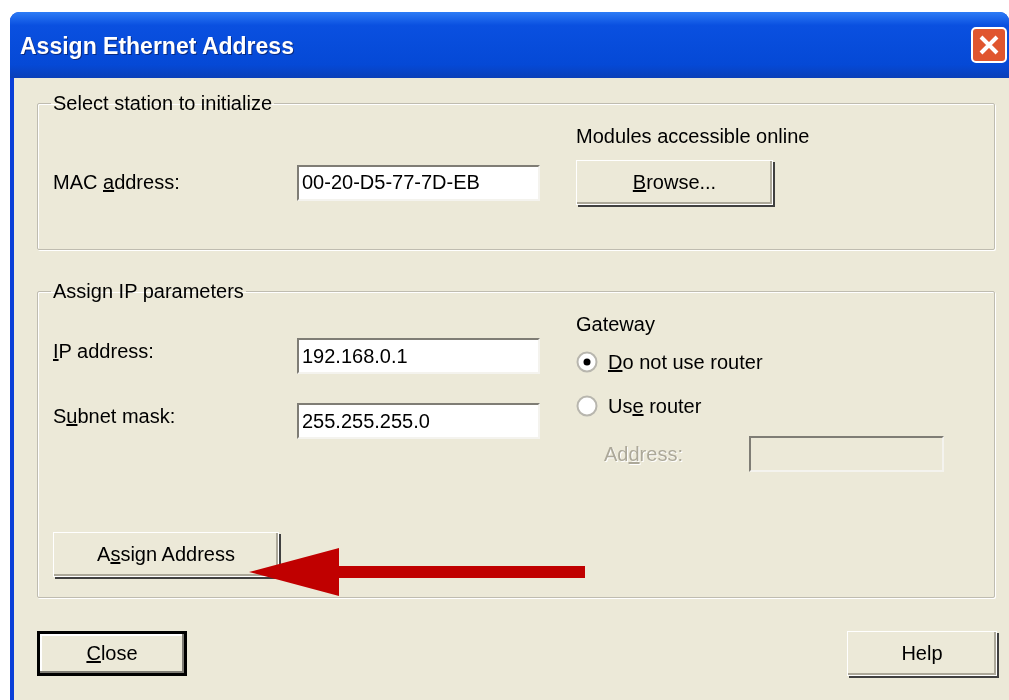 Image resolution: width=1009 pixels, height=700 pixels. Describe the element at coordinates (117, 182) in the screenshot. I see `mac-label: MAC address:` at that location.